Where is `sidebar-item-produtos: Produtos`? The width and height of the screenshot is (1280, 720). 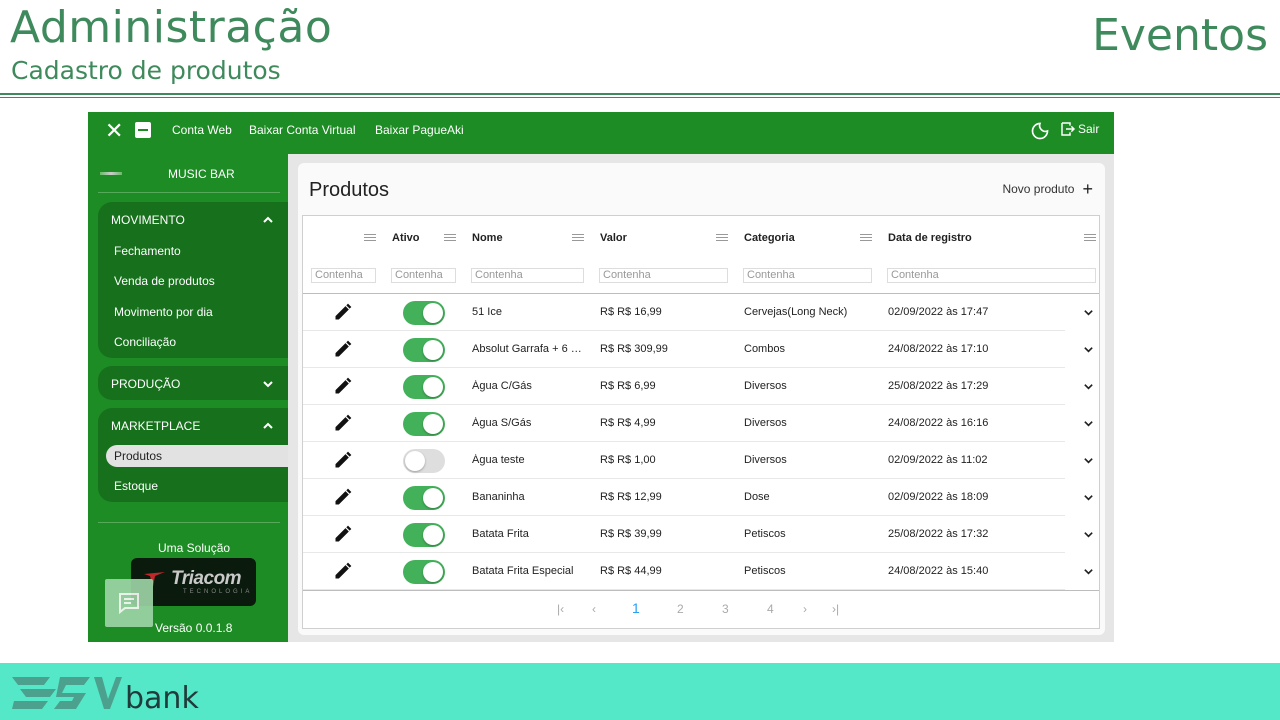 sidebar-item-produtos: Produtos is located at coordinates (197, 456).